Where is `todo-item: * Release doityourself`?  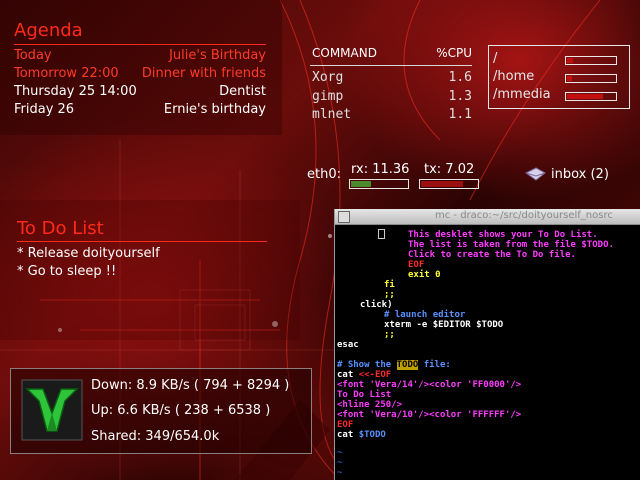 todo-item: * Release doityourself is located at coordinates (88, 253).